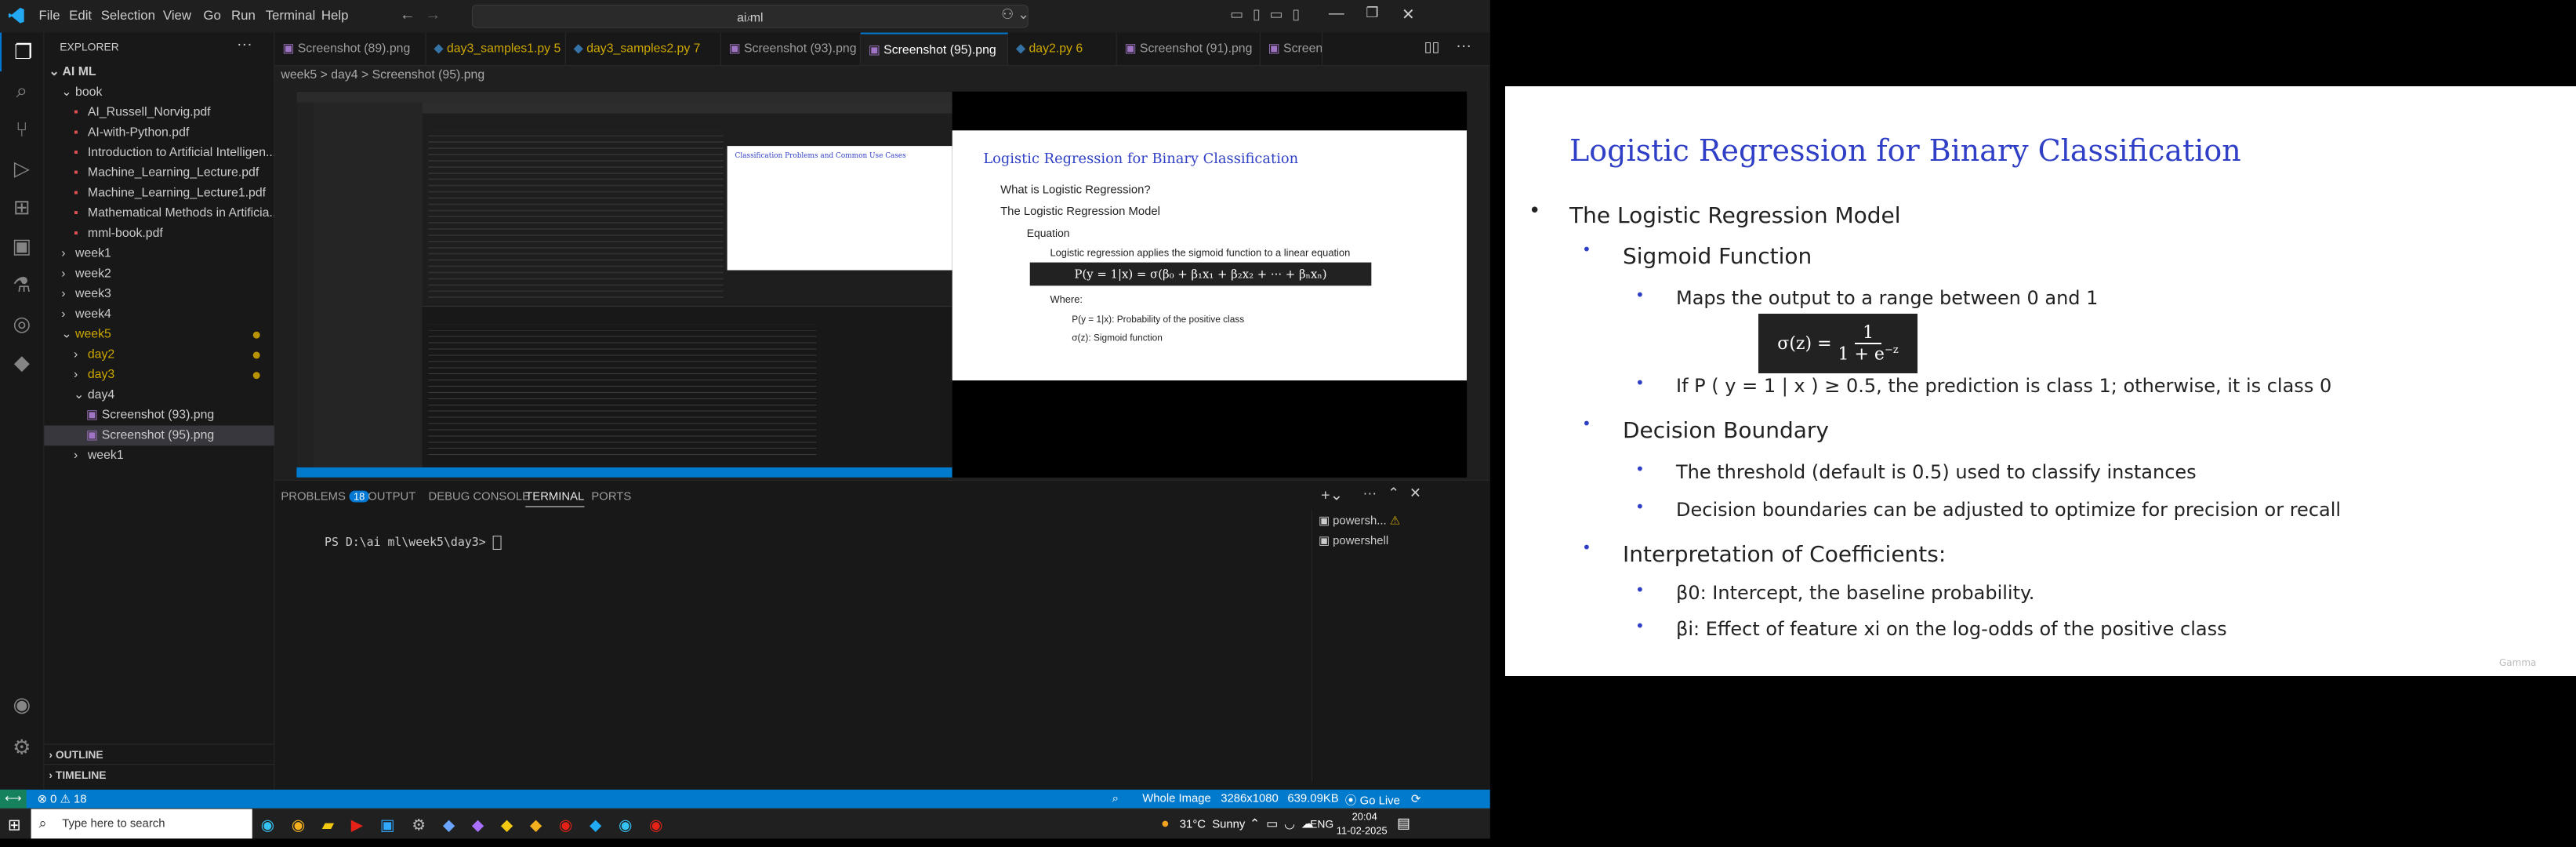 The height and width of the screenshot is (847, 2576). What do you see at coordinates (159, 173) in the screenshot?
I see `tree-item: ▪ Machine_Learning_Lecture.pdf` at bounding box center [159, 173].